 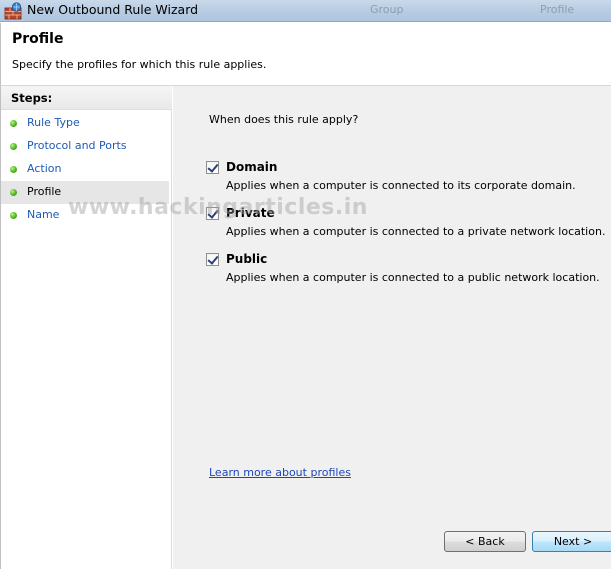 What do you see at coordinates (85, 123) in the screenshot?
I see `step-rule-type: Rule Type` at bounding box center [85, 123].